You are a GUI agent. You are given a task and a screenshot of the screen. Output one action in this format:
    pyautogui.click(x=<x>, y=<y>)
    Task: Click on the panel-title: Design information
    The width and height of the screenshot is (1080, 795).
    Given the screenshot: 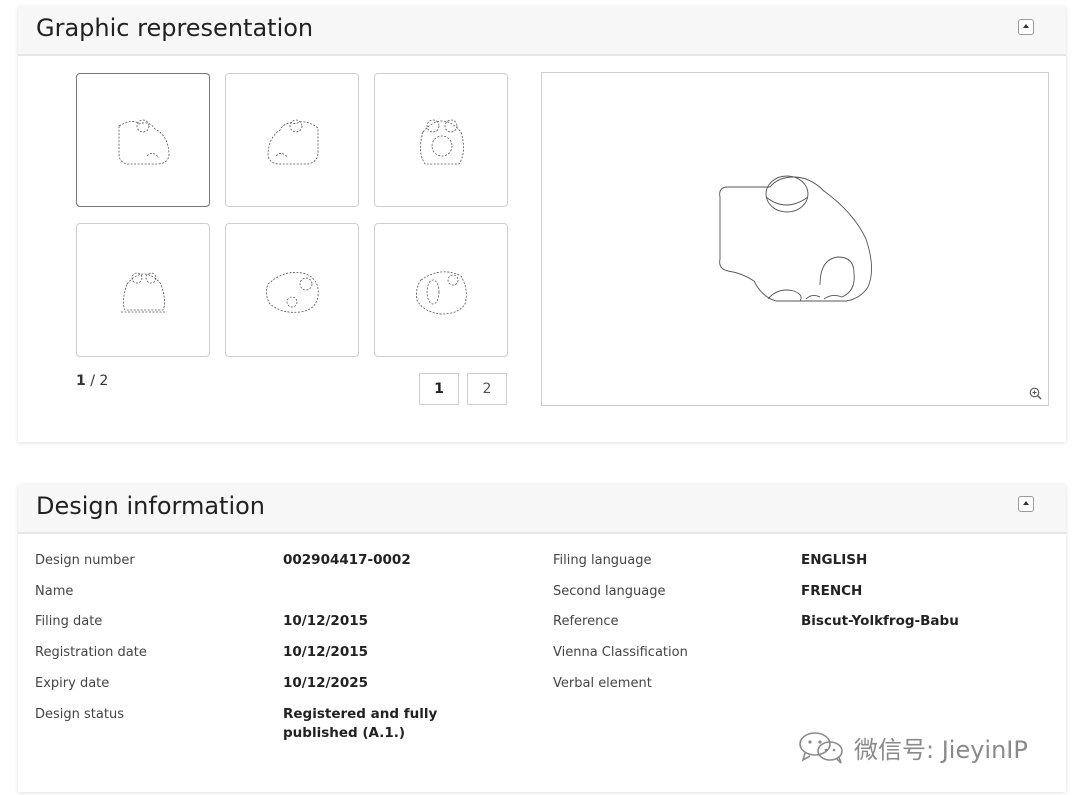 What is the action you would take?
    pyautogui.click(x=151, y=506)
    